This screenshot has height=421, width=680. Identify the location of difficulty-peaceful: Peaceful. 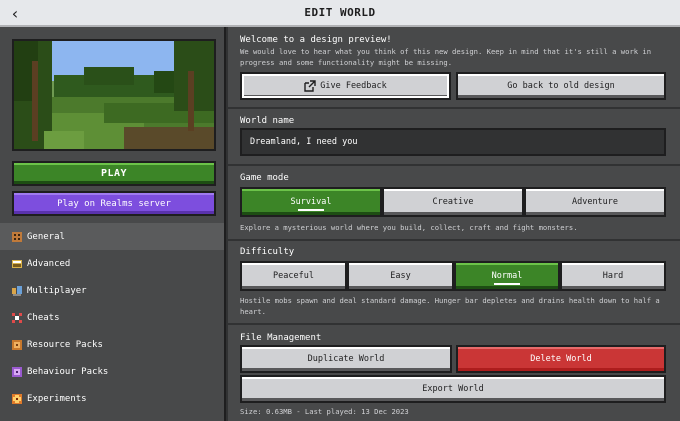
(293, 276).